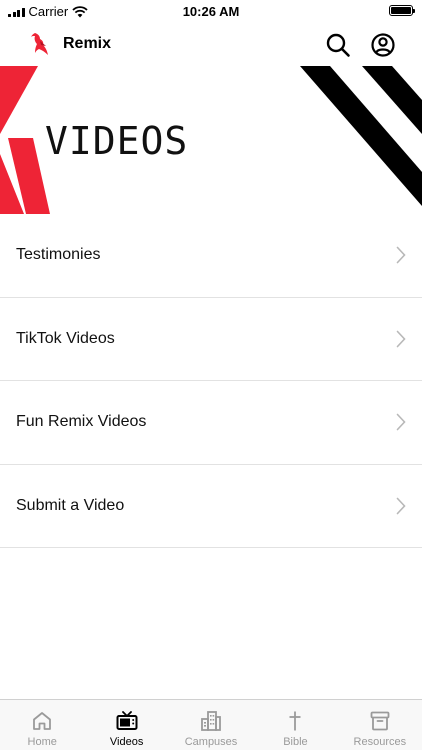 The height and width of the screenshot is (750, 422). What do you see at coordinates (211, 256) in the screenshot?
I see `list-item-testimonies: Testimonies` at bounding box center [211, 256].